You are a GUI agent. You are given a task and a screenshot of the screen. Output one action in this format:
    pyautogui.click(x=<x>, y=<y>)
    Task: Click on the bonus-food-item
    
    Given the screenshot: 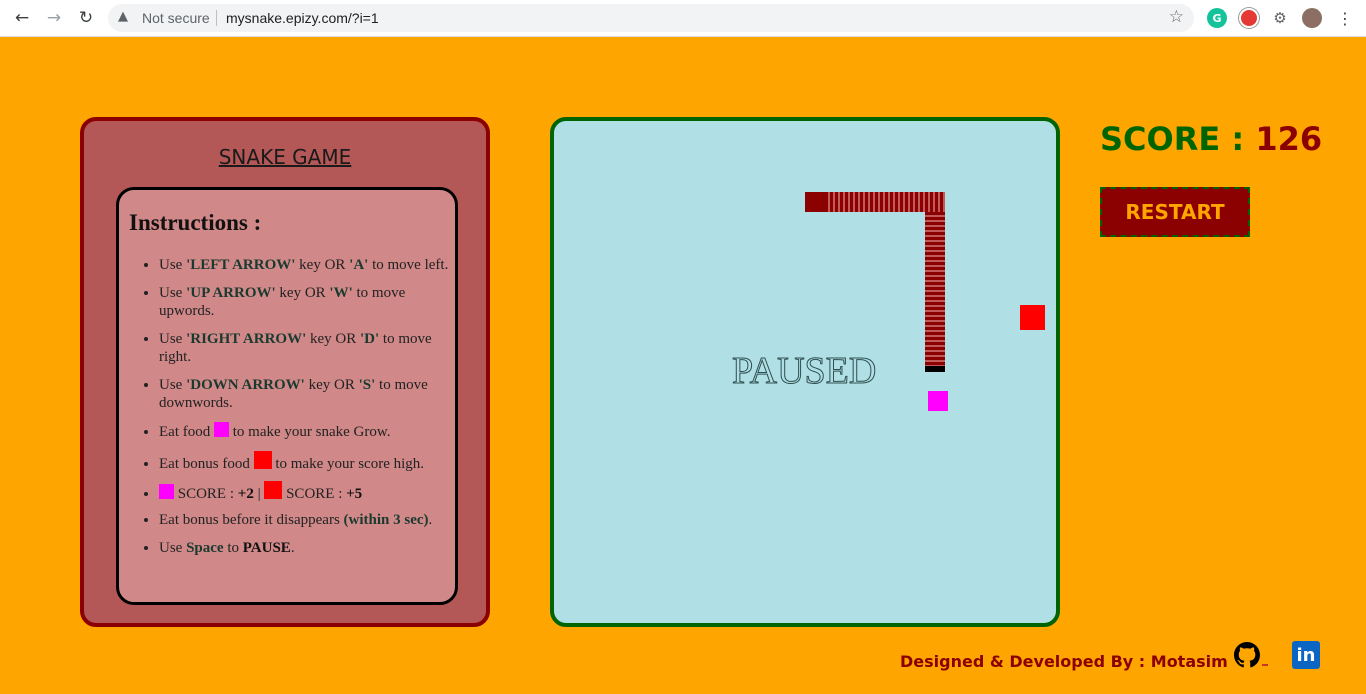 What is the action you would take?
    pyautogui.click(x=1032, y=317)
    